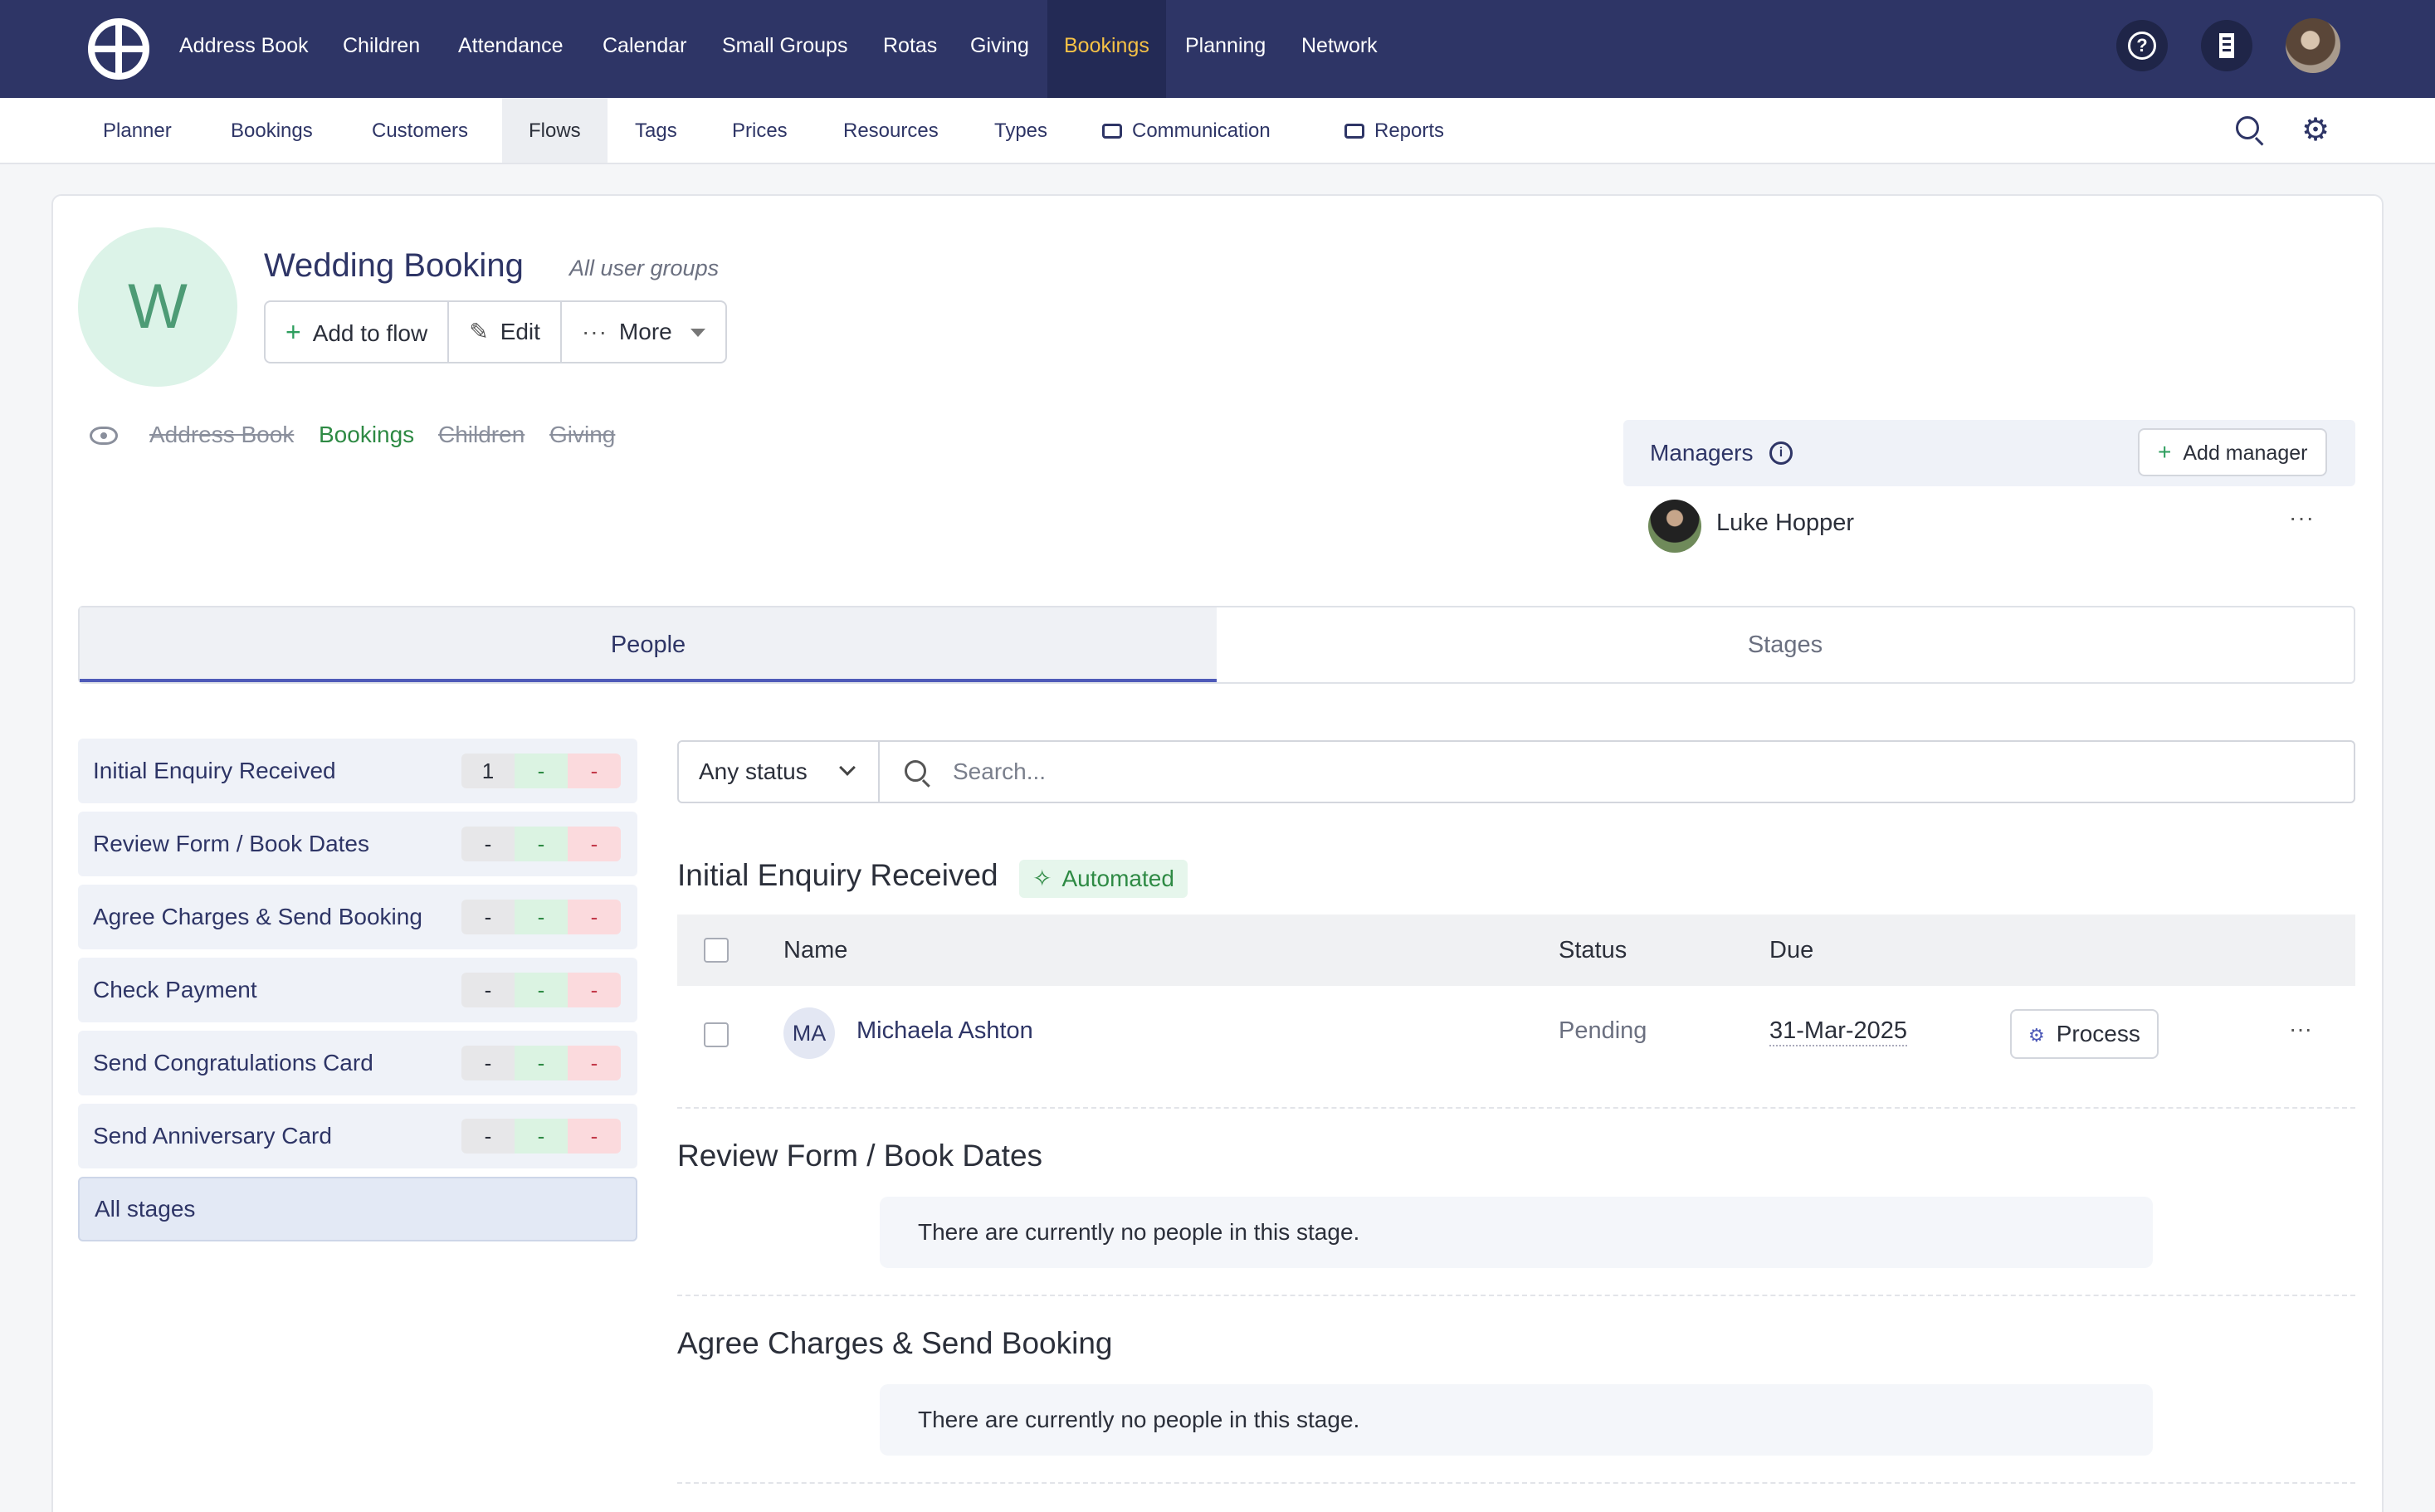  What do you see at coordinates (370, 333) in the screenshot?
I see `add-to-flow-label: Add to flow` at bounding box center [370, 333].